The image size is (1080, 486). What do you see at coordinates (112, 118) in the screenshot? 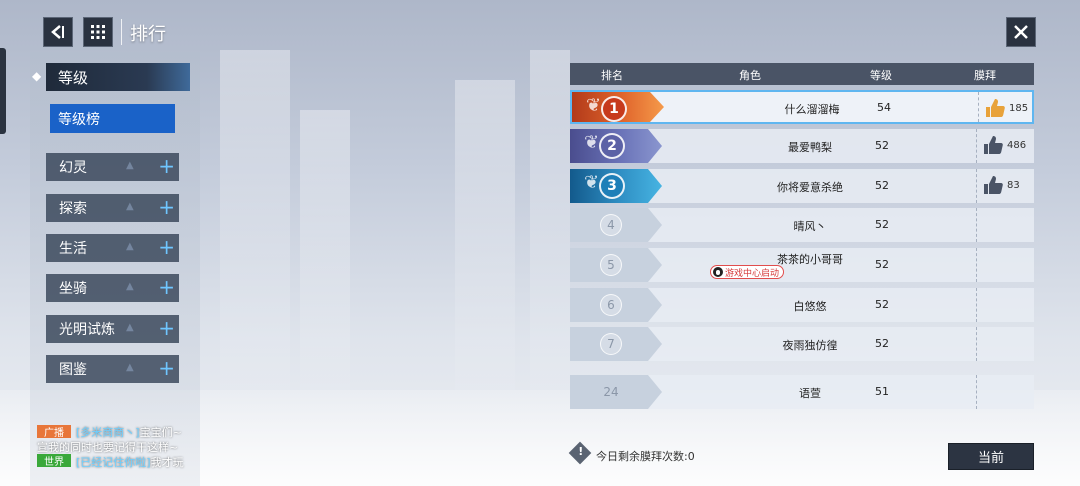
I see `sub-item-level-rank: 等级榜` at bounding box center [112, 118].